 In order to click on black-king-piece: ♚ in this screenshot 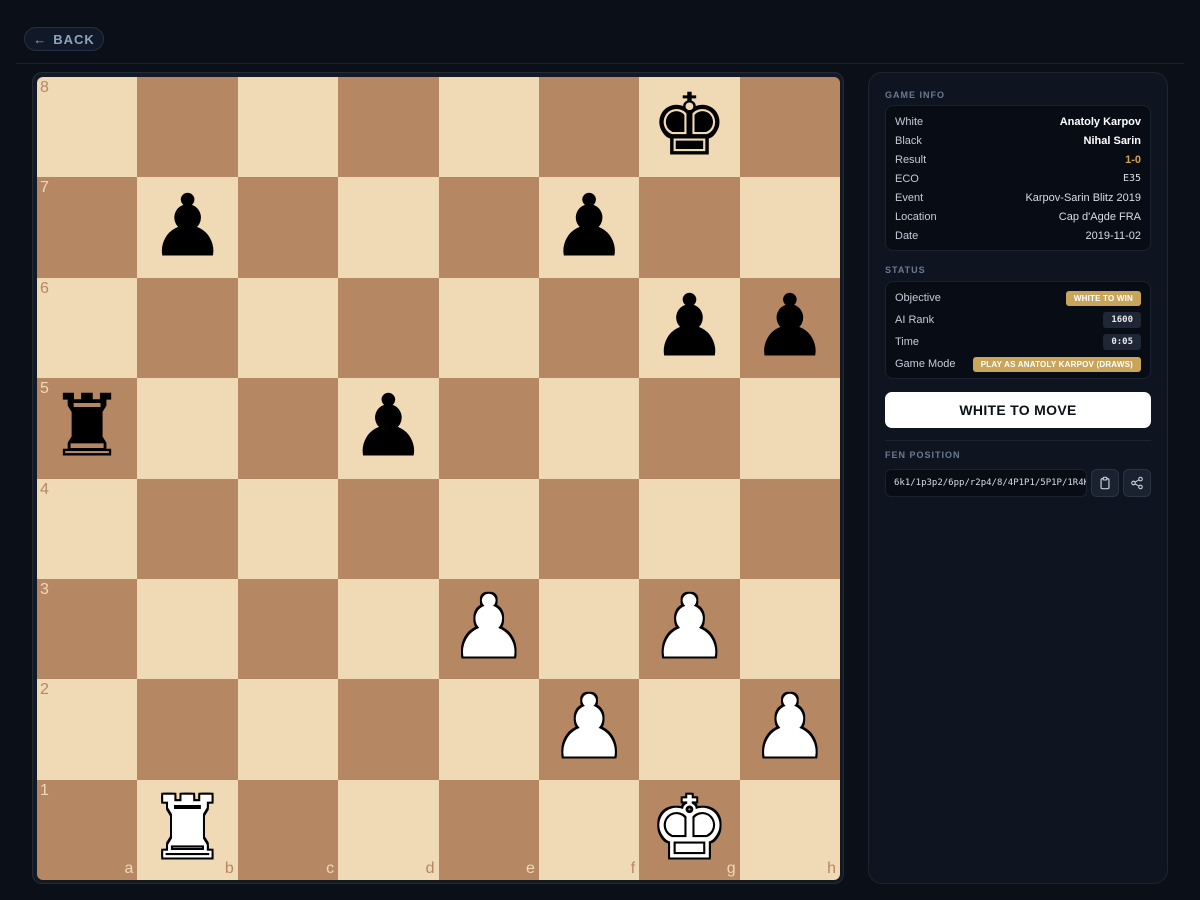, I will do `click(689, 125)`.